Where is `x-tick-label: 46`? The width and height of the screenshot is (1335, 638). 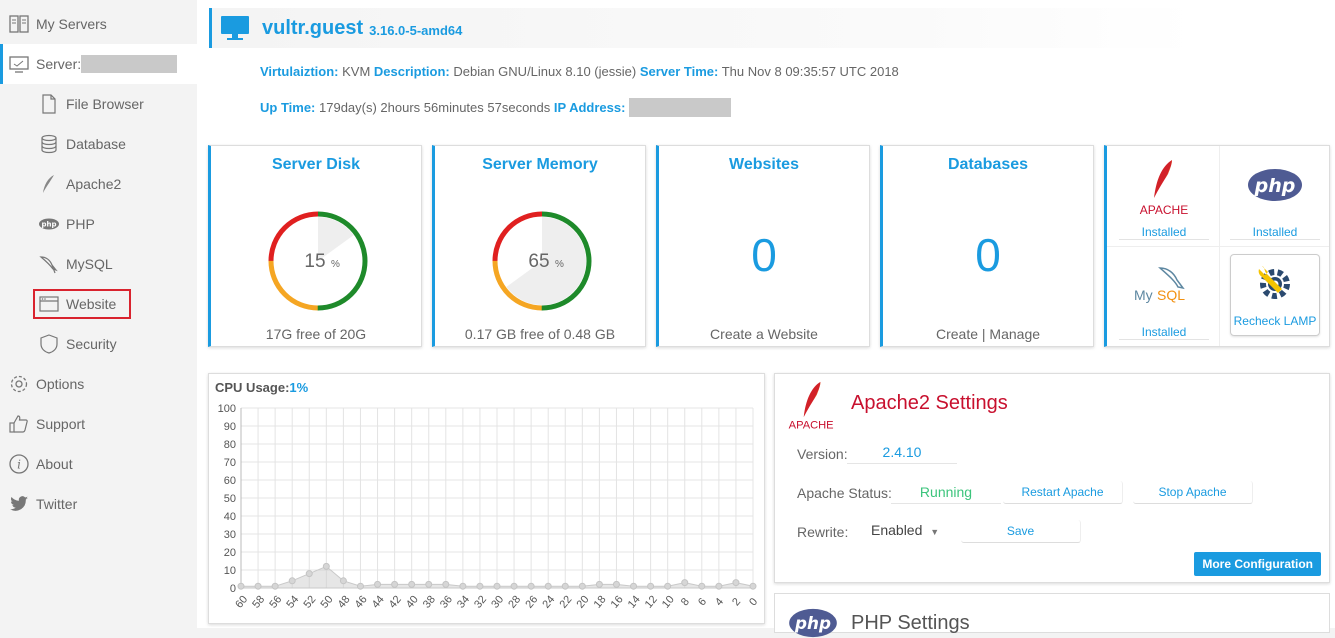 x-tick-label: 46 is located at coordinates (361, 602).